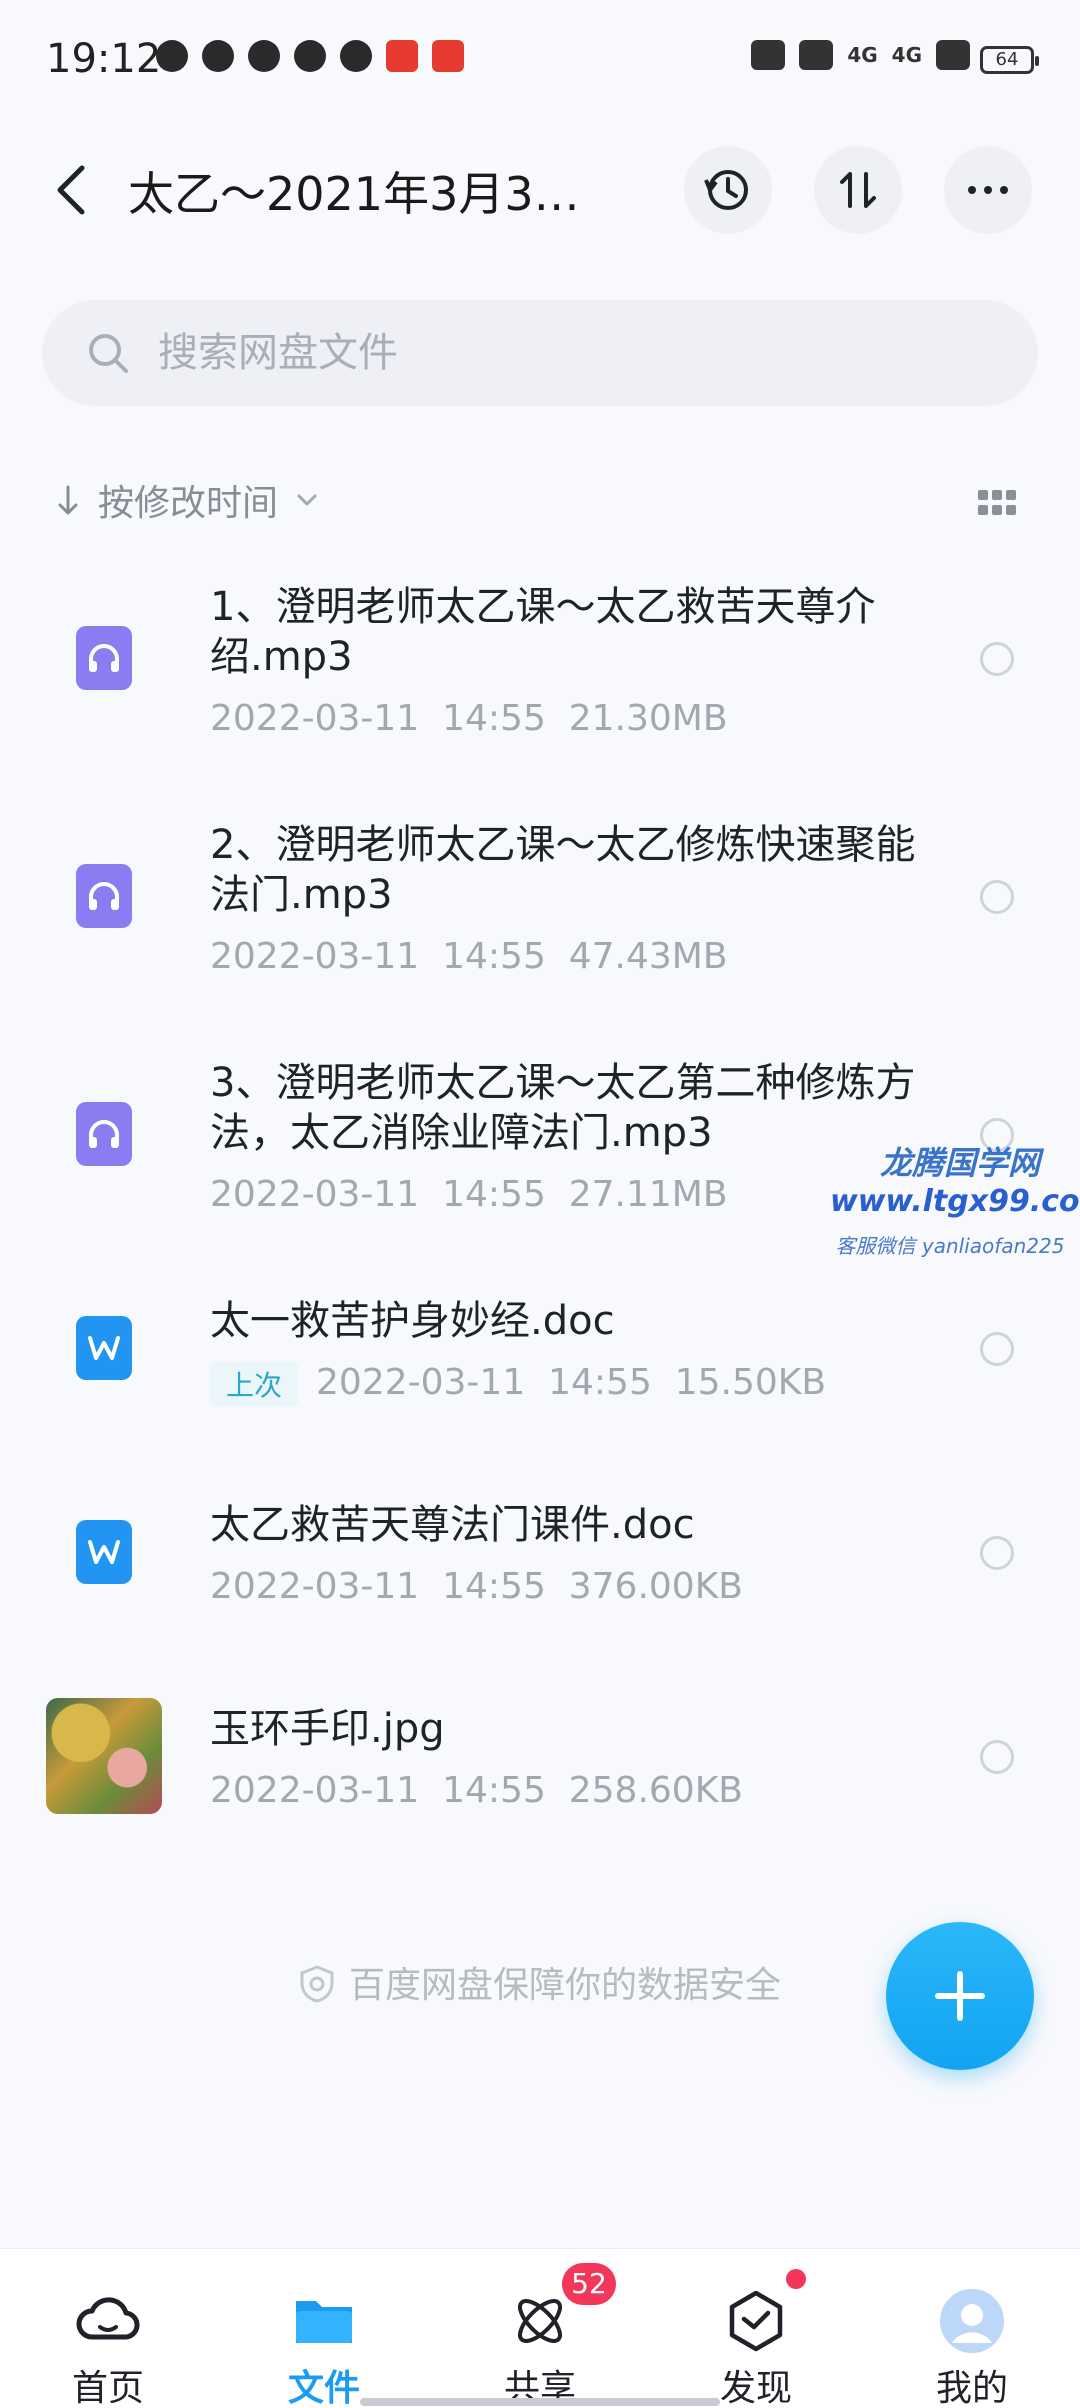  Describe the element at coordinates (756, 2321) in the screenshot. I see `box-discover-icon` at that location.